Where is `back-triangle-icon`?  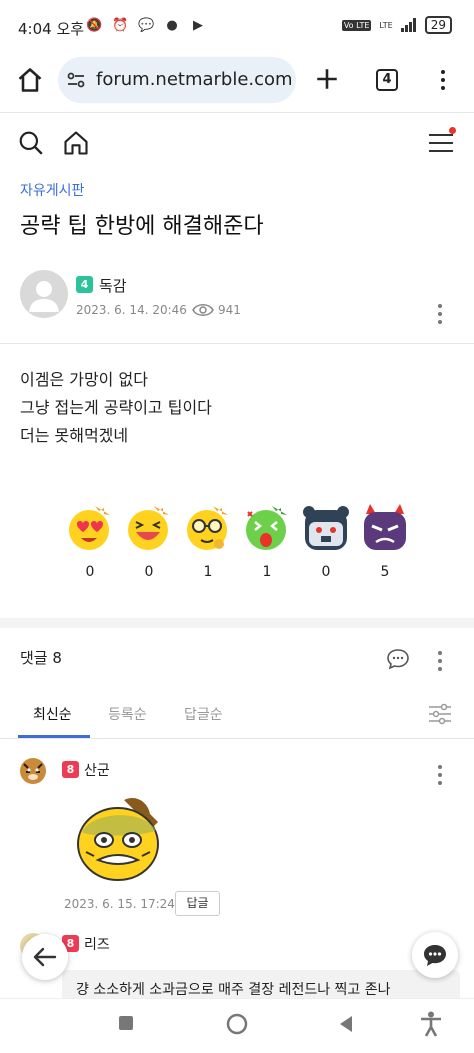
back-triangle-icon is located at coordinates (346, 1024).